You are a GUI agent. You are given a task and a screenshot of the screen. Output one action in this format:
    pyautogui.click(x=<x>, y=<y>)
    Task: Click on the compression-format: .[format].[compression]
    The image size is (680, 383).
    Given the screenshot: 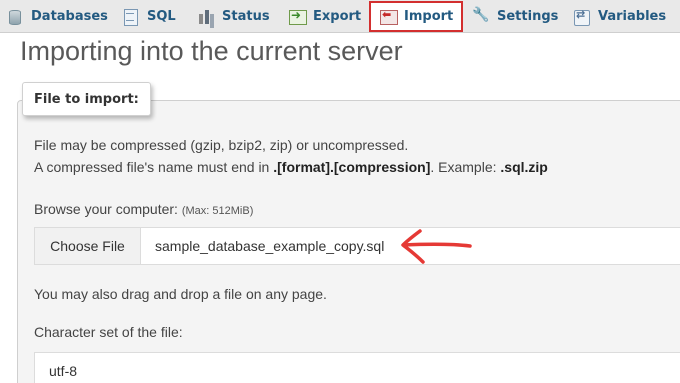 What is the action you would take?
    pyautogui.click(x=352, y=167)
    